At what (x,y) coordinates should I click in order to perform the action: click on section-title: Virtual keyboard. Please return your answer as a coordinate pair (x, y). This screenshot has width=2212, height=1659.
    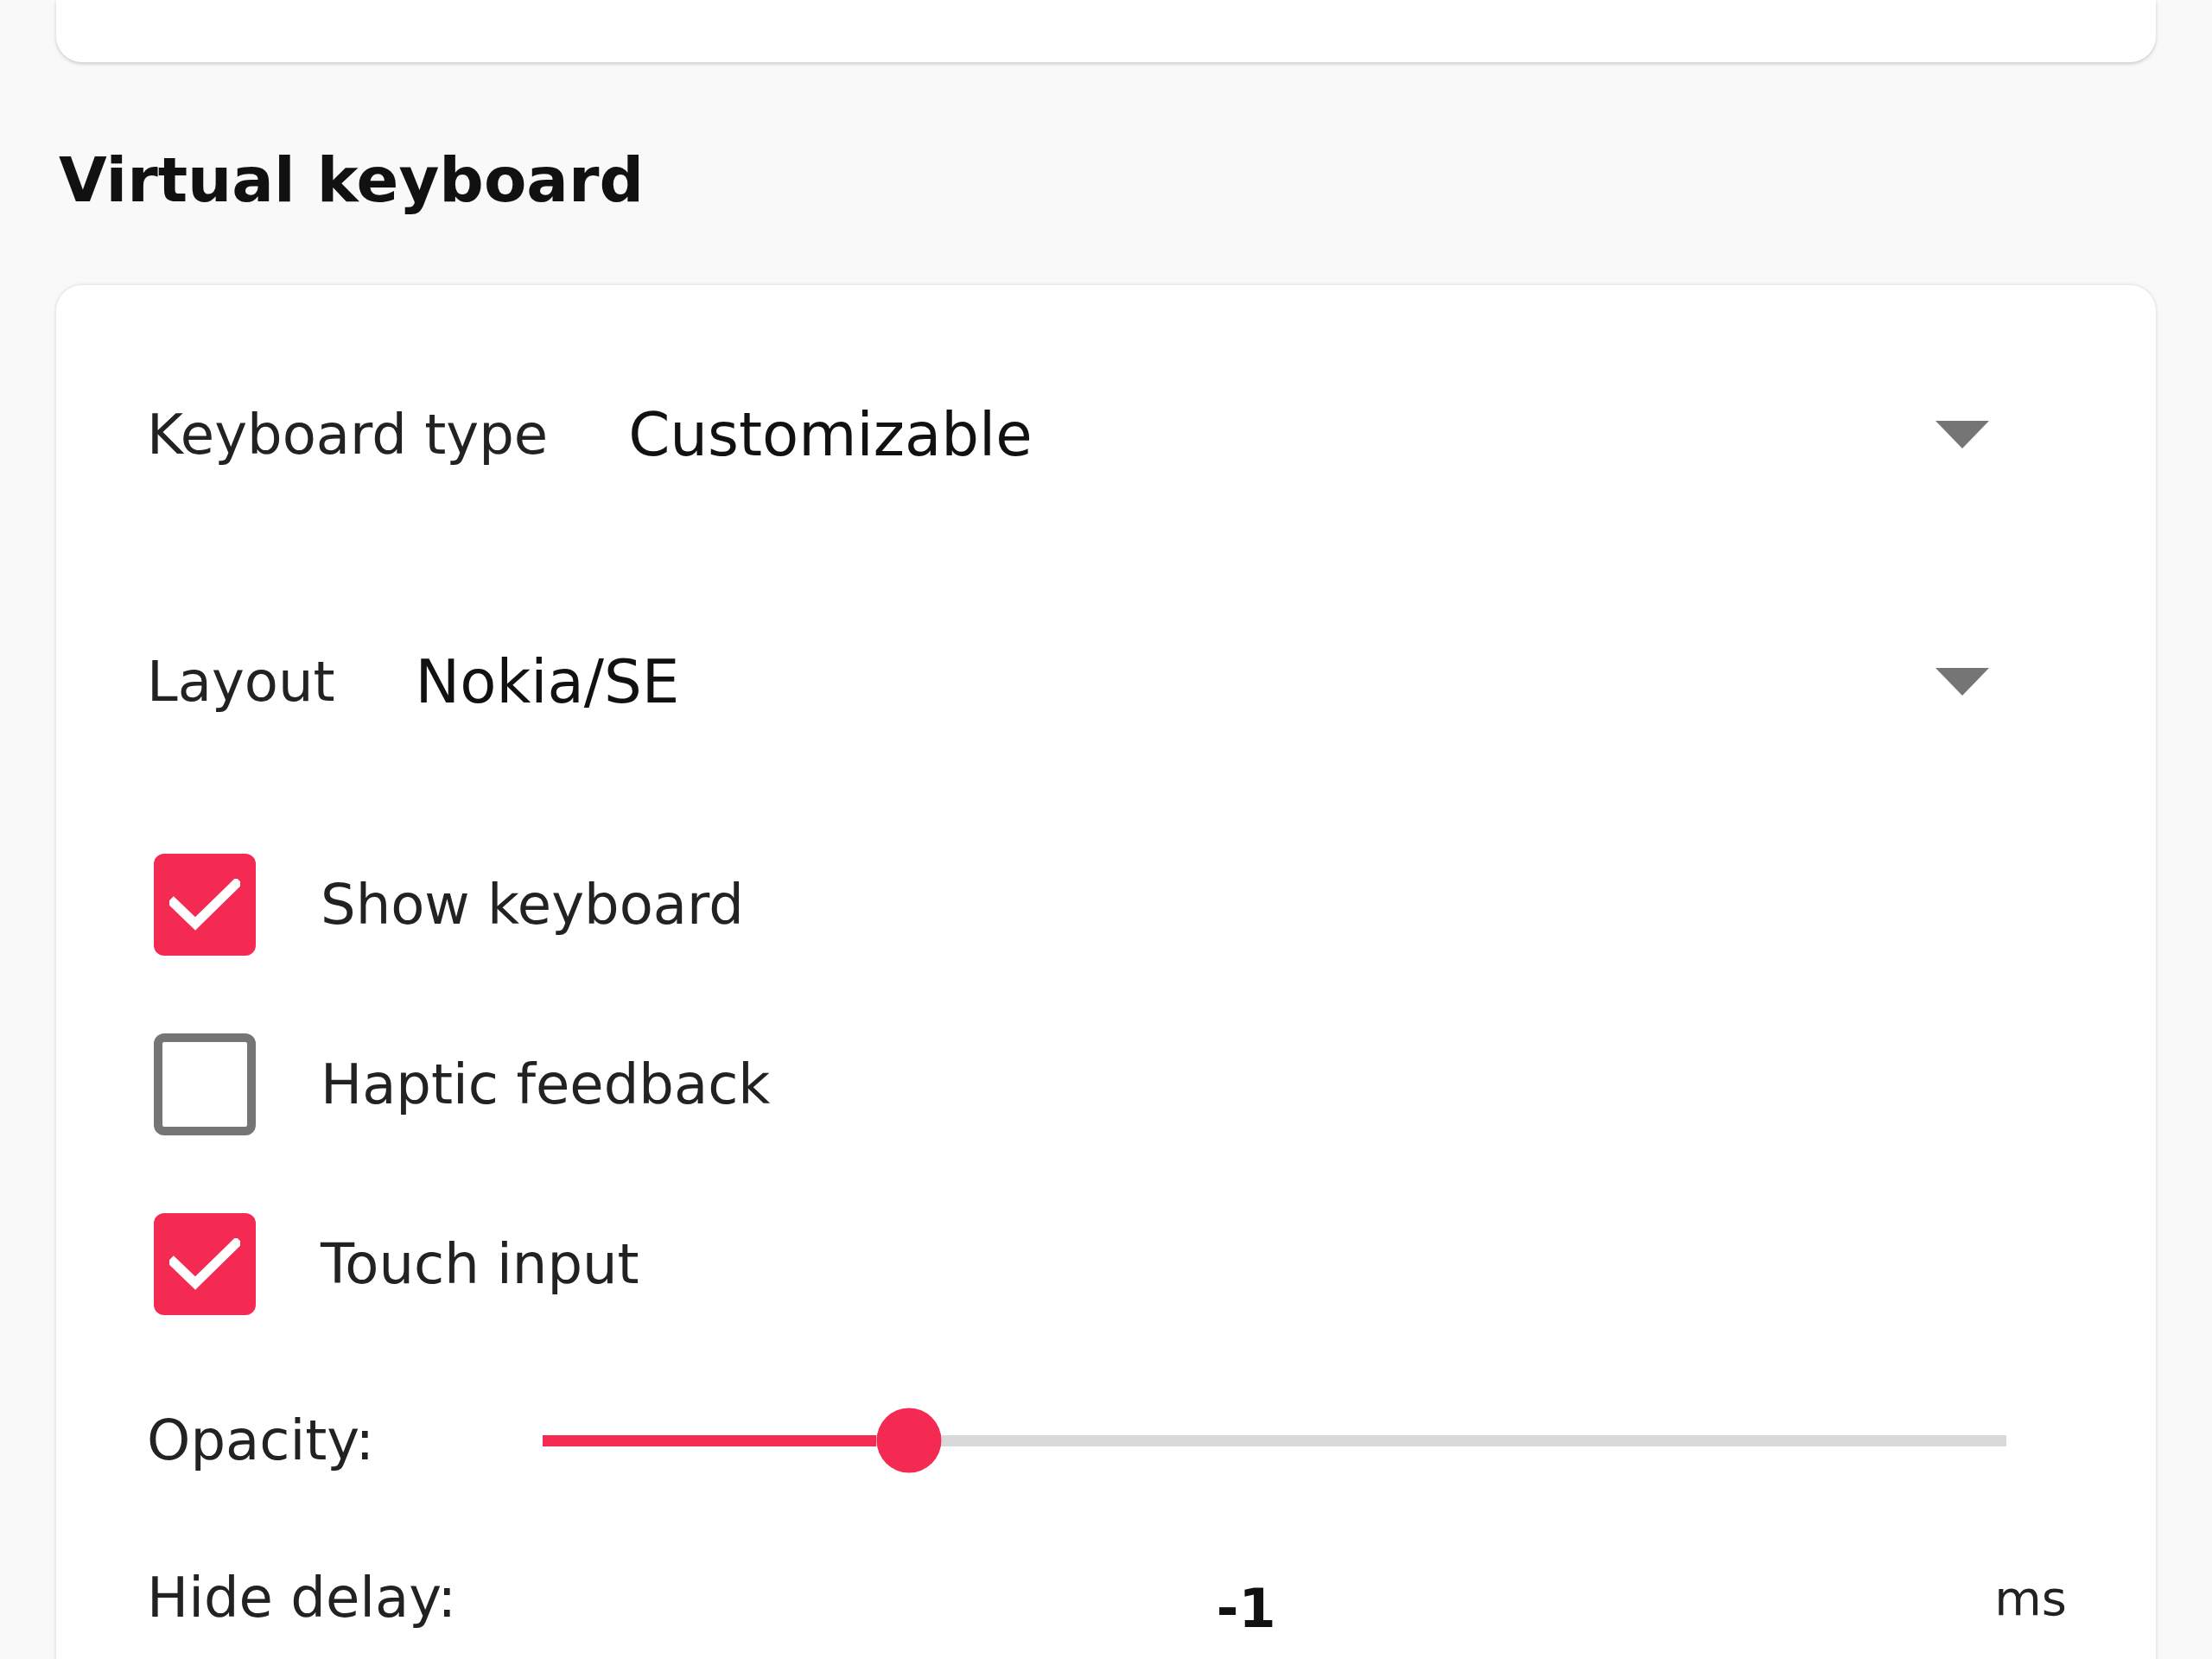
    Looking at the image, I should click on (351, 180).